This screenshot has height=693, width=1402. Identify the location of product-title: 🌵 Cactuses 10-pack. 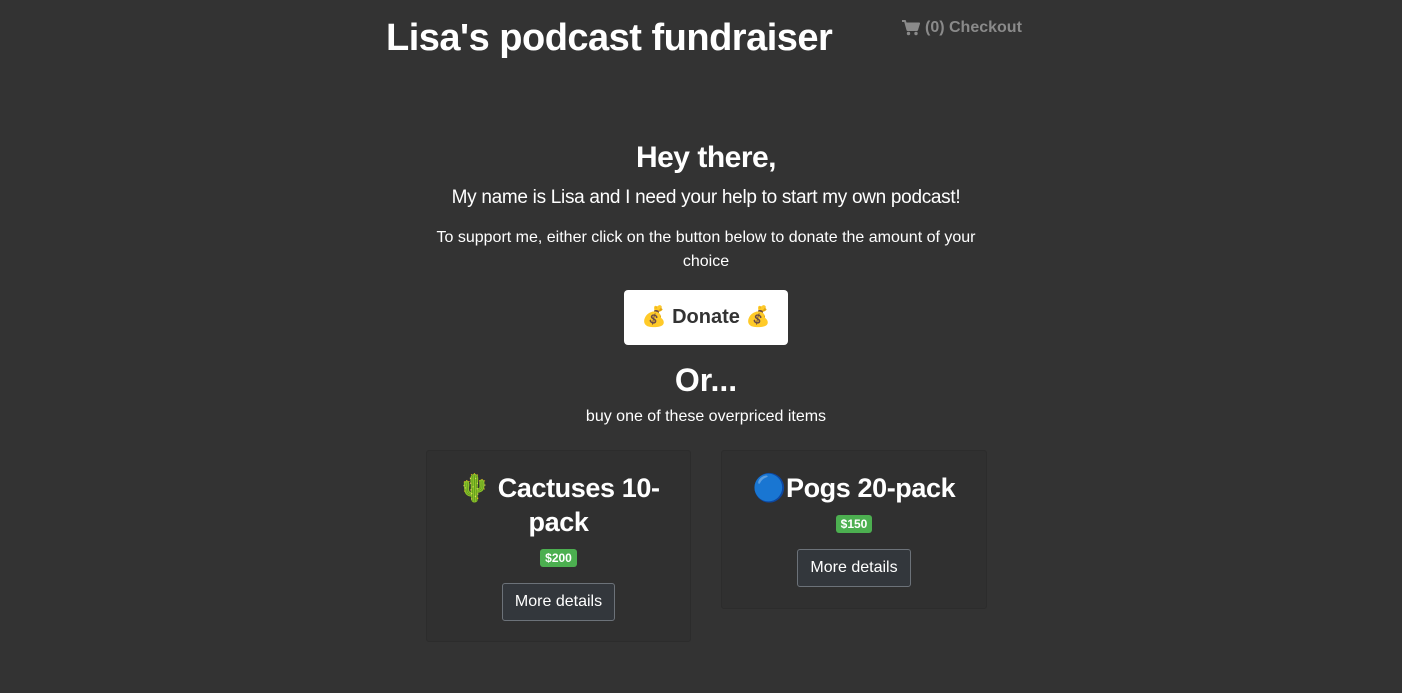
(558, 505).